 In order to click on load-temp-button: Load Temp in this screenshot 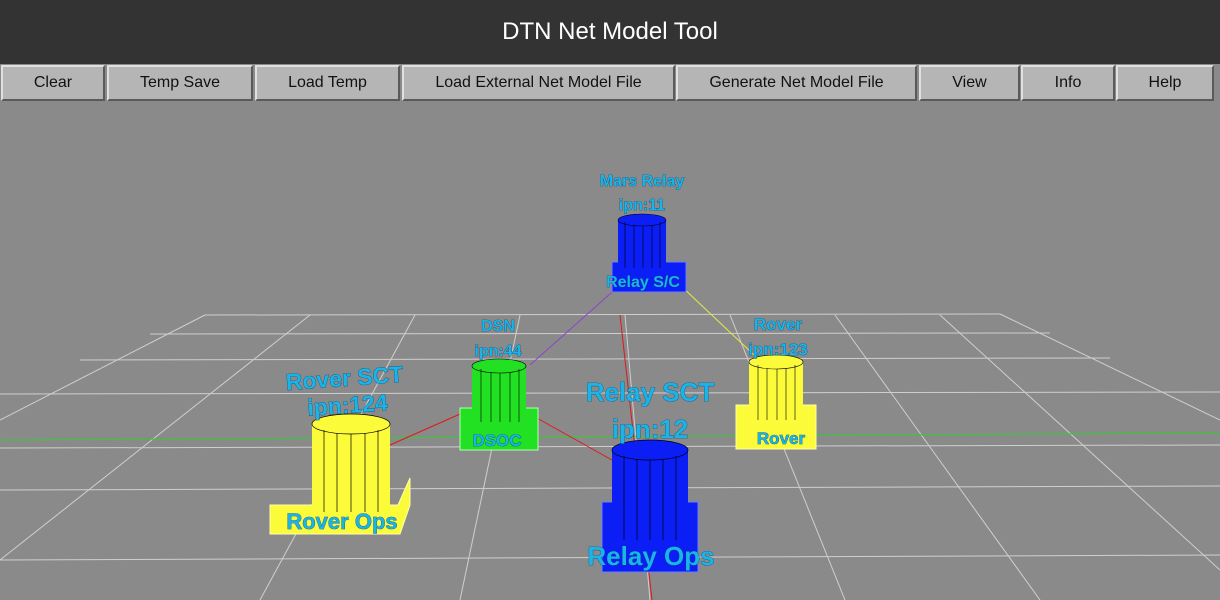, I will do `click(327, 83)`.